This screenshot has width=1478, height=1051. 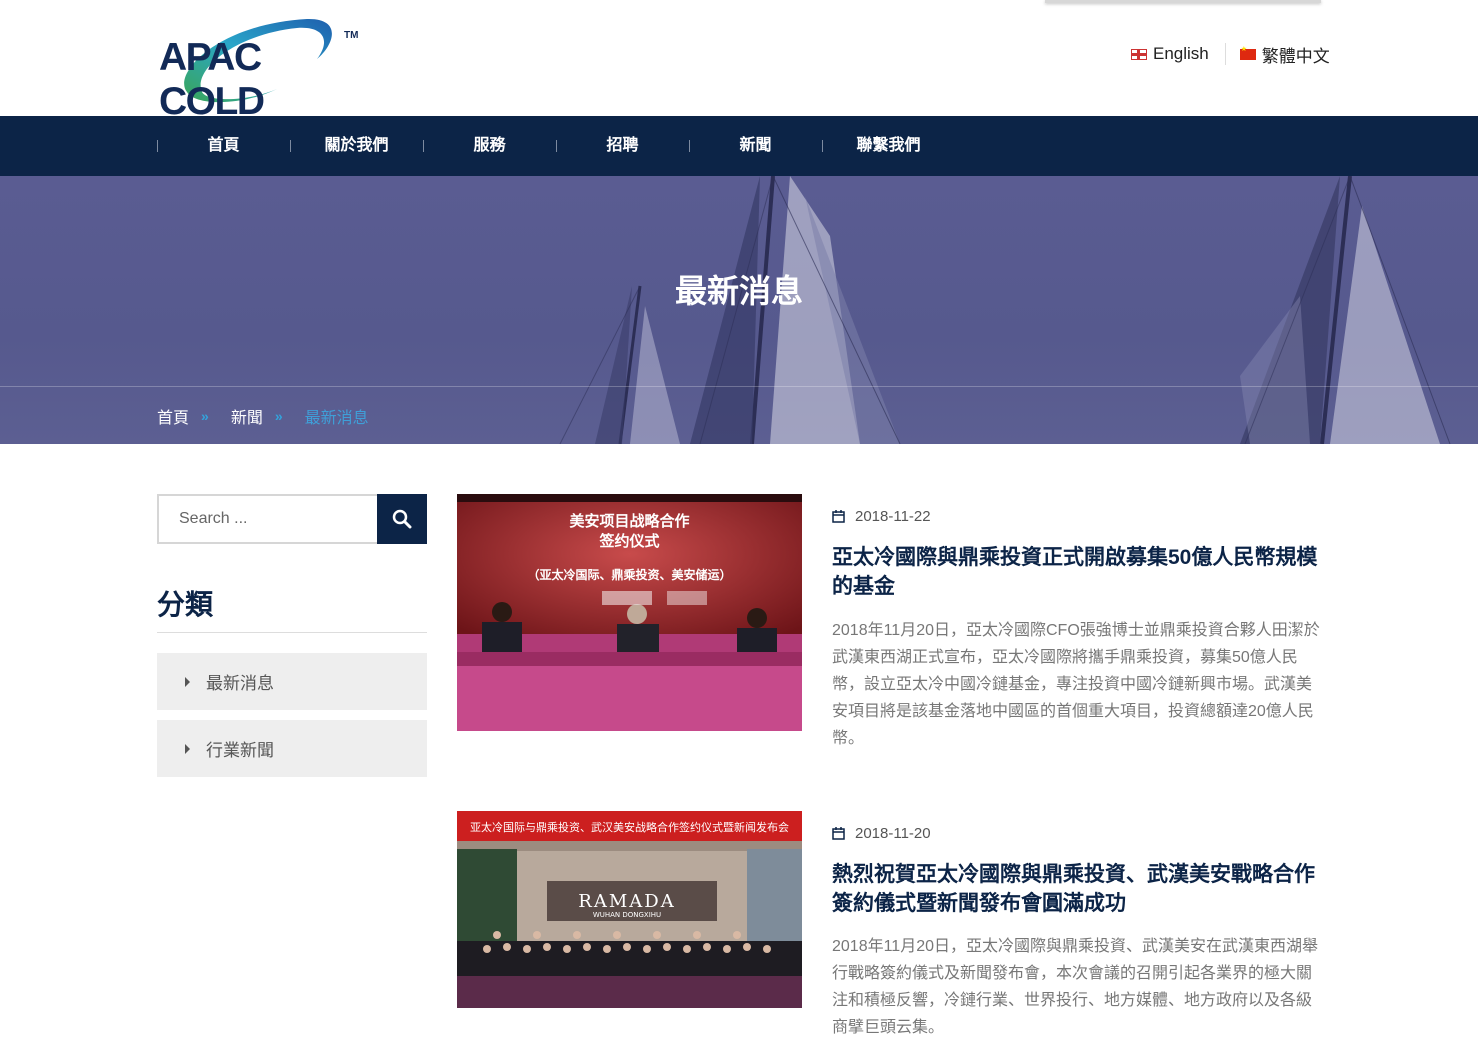 I want to click on post-date: 2018-11-22, so click(x=881, y=516).